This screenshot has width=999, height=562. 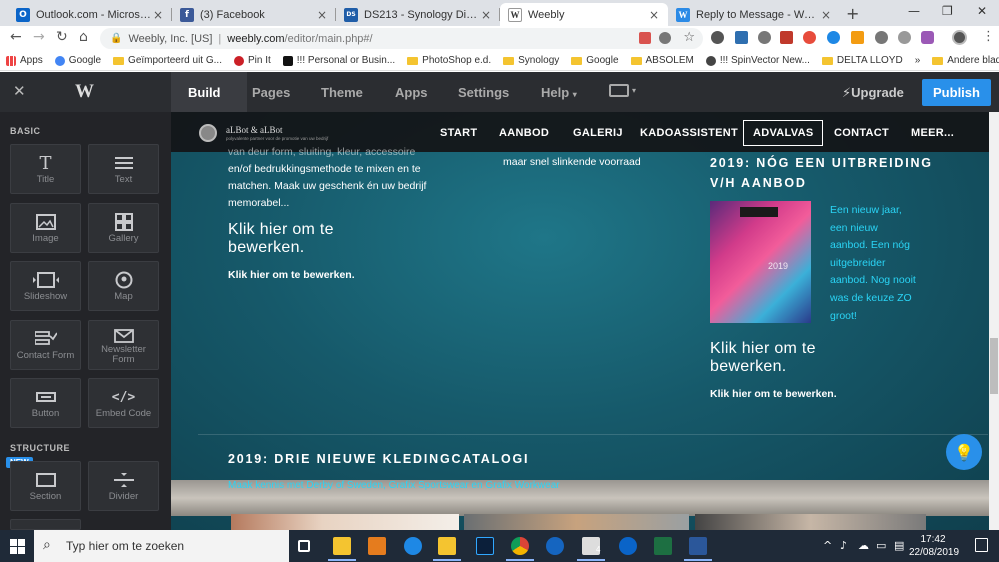 I want to click on element-title: T Title, so click(x=45, y=169).